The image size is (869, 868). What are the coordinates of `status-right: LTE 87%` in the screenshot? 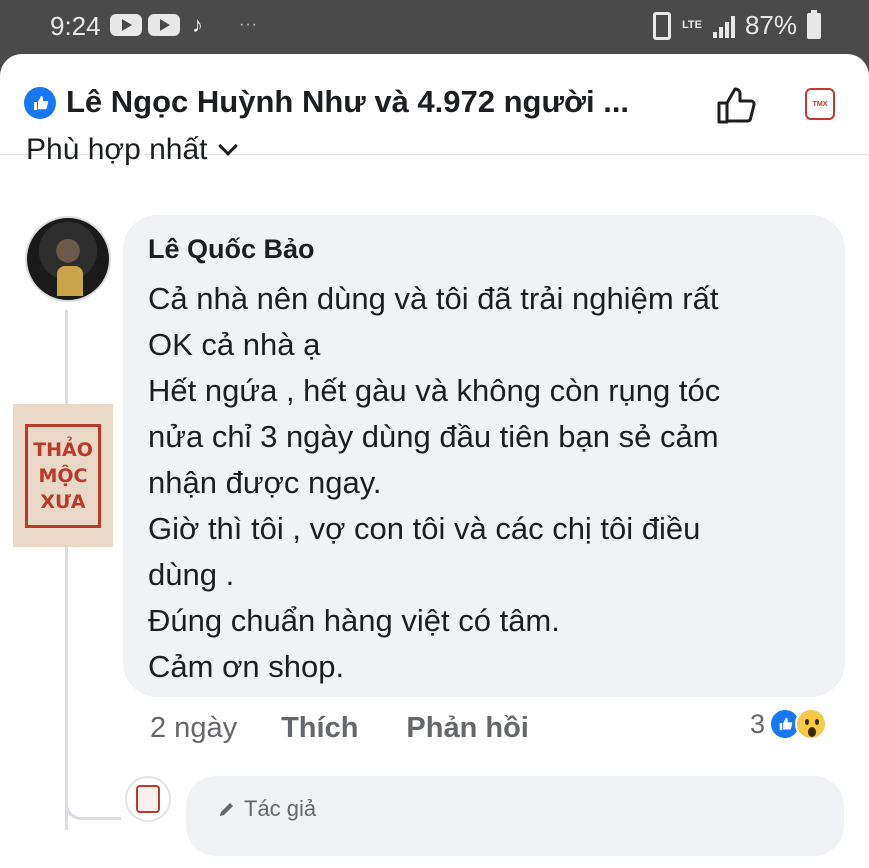 It's located at (736, 25).